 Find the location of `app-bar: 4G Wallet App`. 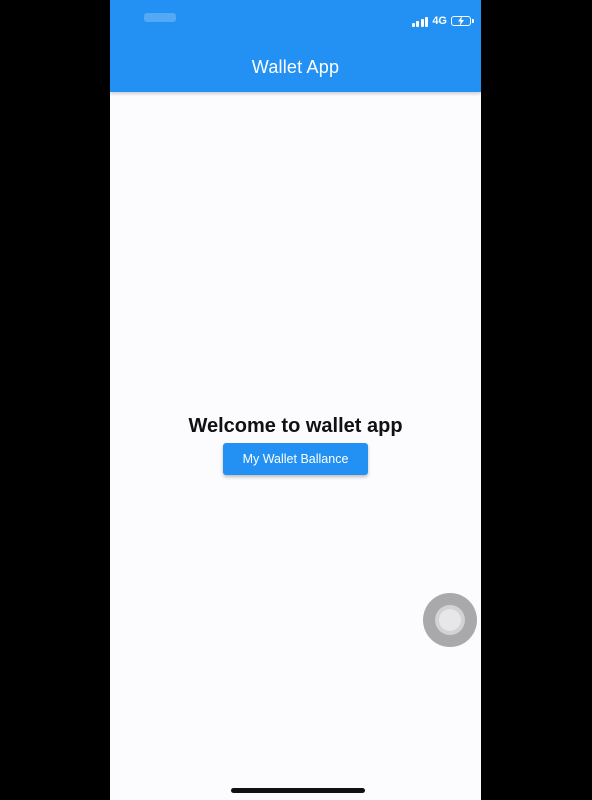

app-bar: 4G Wallet App is located at coordinates (295, 46).